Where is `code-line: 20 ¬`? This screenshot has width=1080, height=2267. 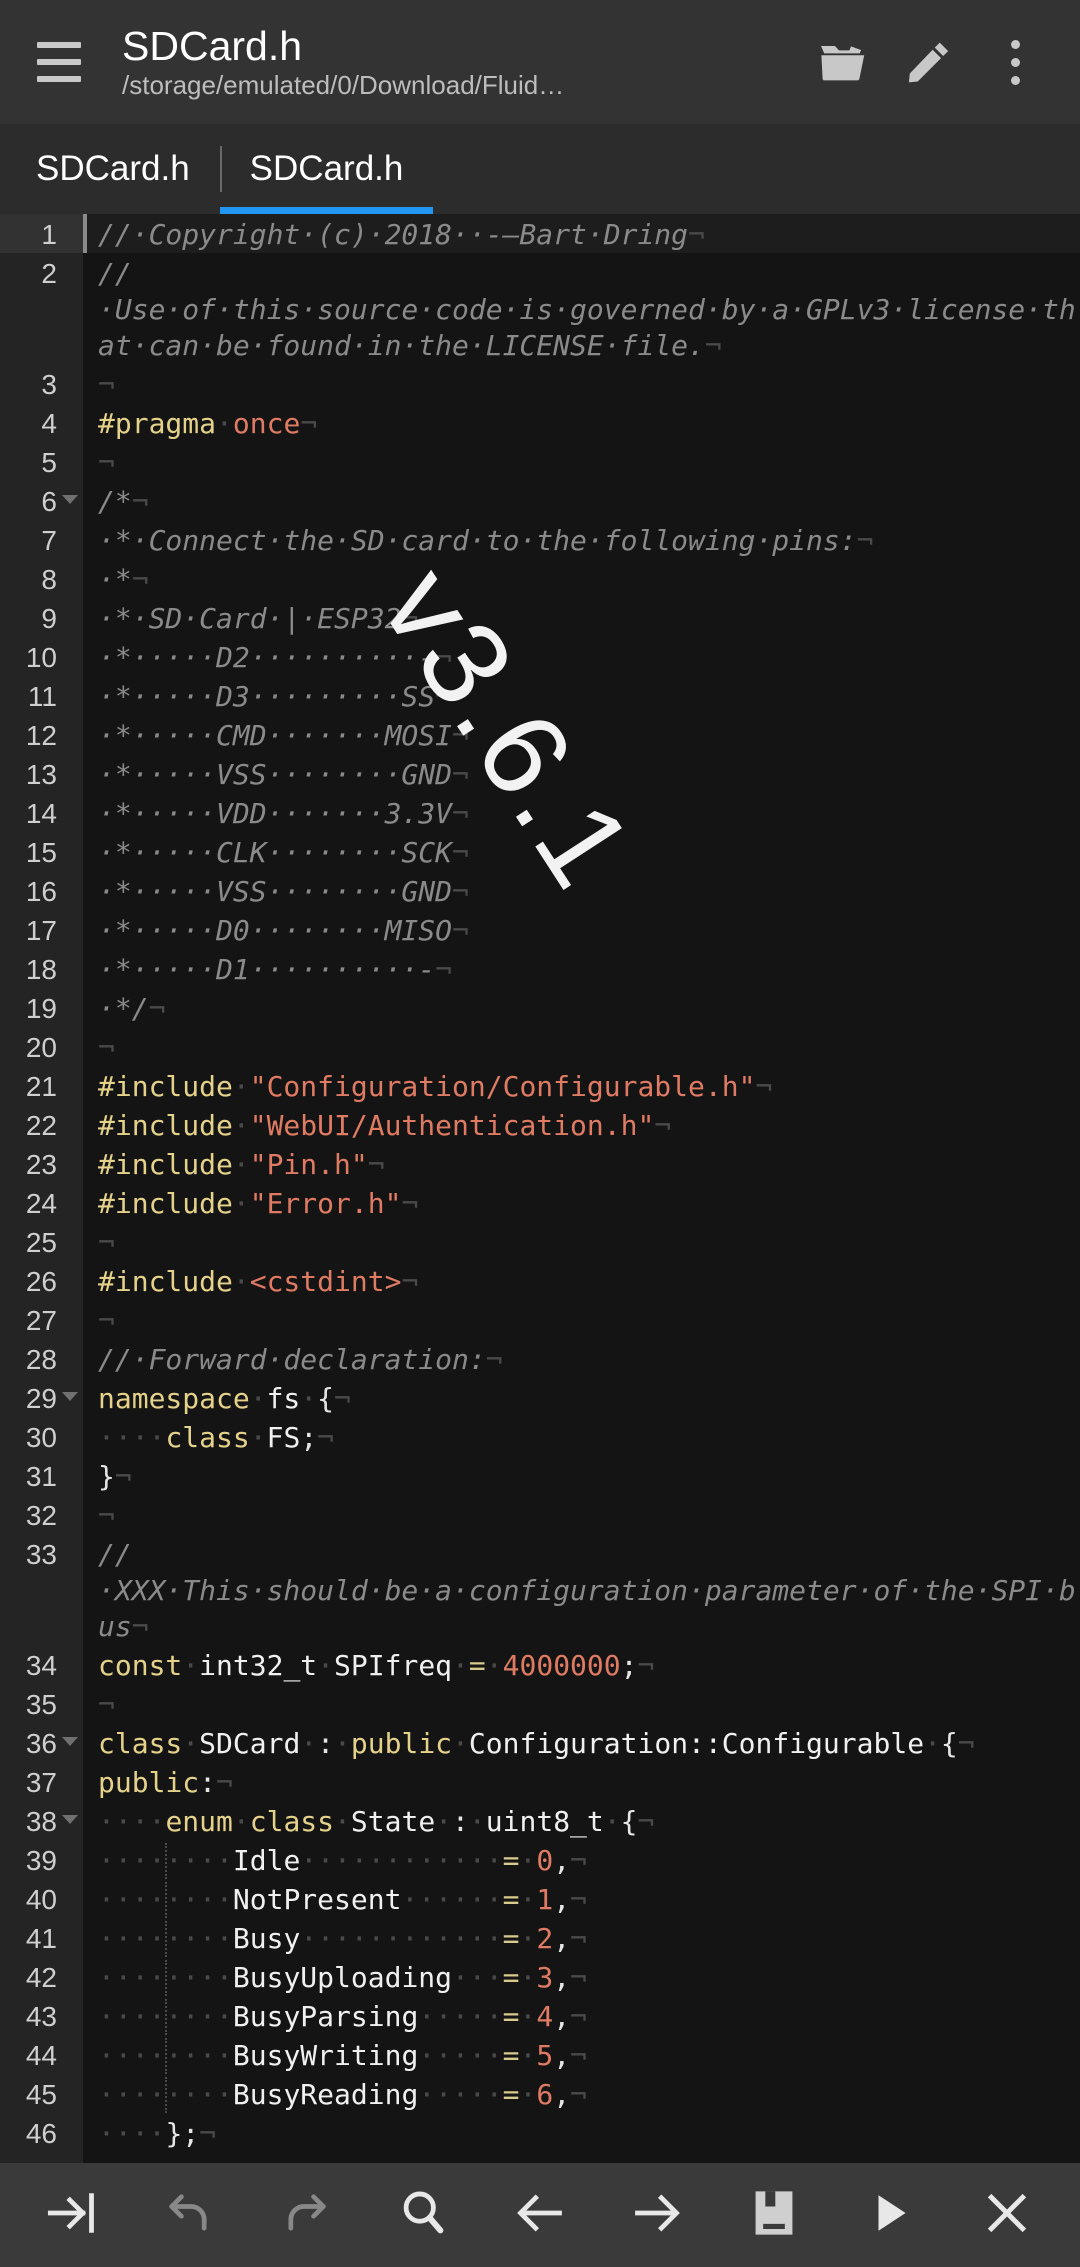
code-line: 20 ¬ is located at coordinates (540, 1046).